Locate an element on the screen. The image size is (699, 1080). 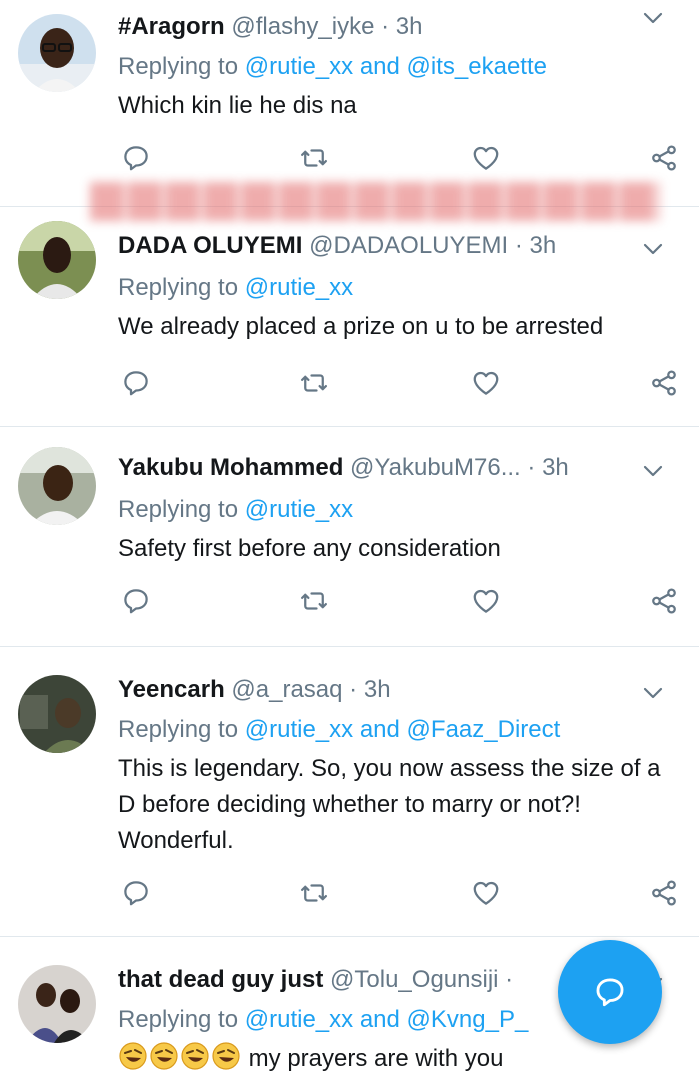
display-name: DADA OLUYEMI is located at coordinates (210, 245).